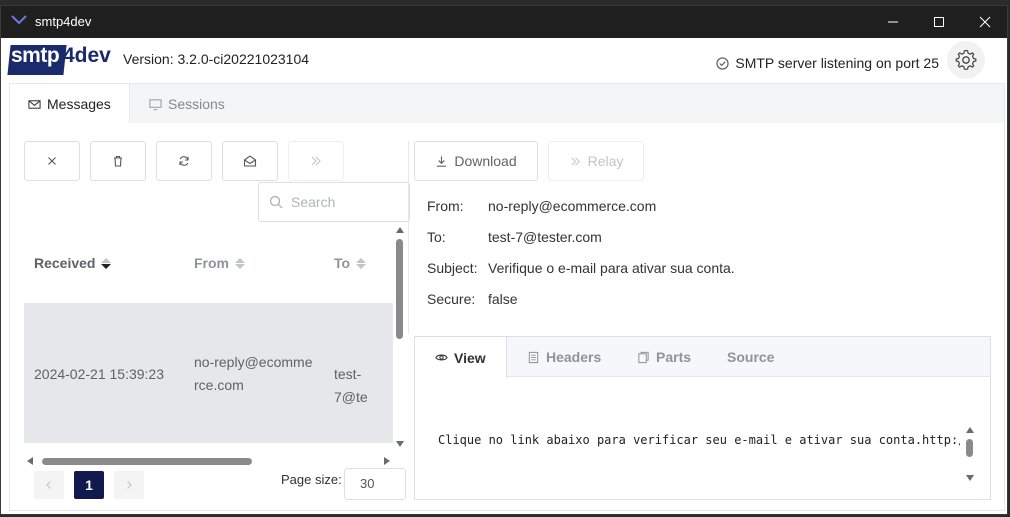 The image size is (1010, 517). What do you see at coordinates (485, 161) in the screenshot?
I see `download-label: Download` at bounding box center [485, 161].